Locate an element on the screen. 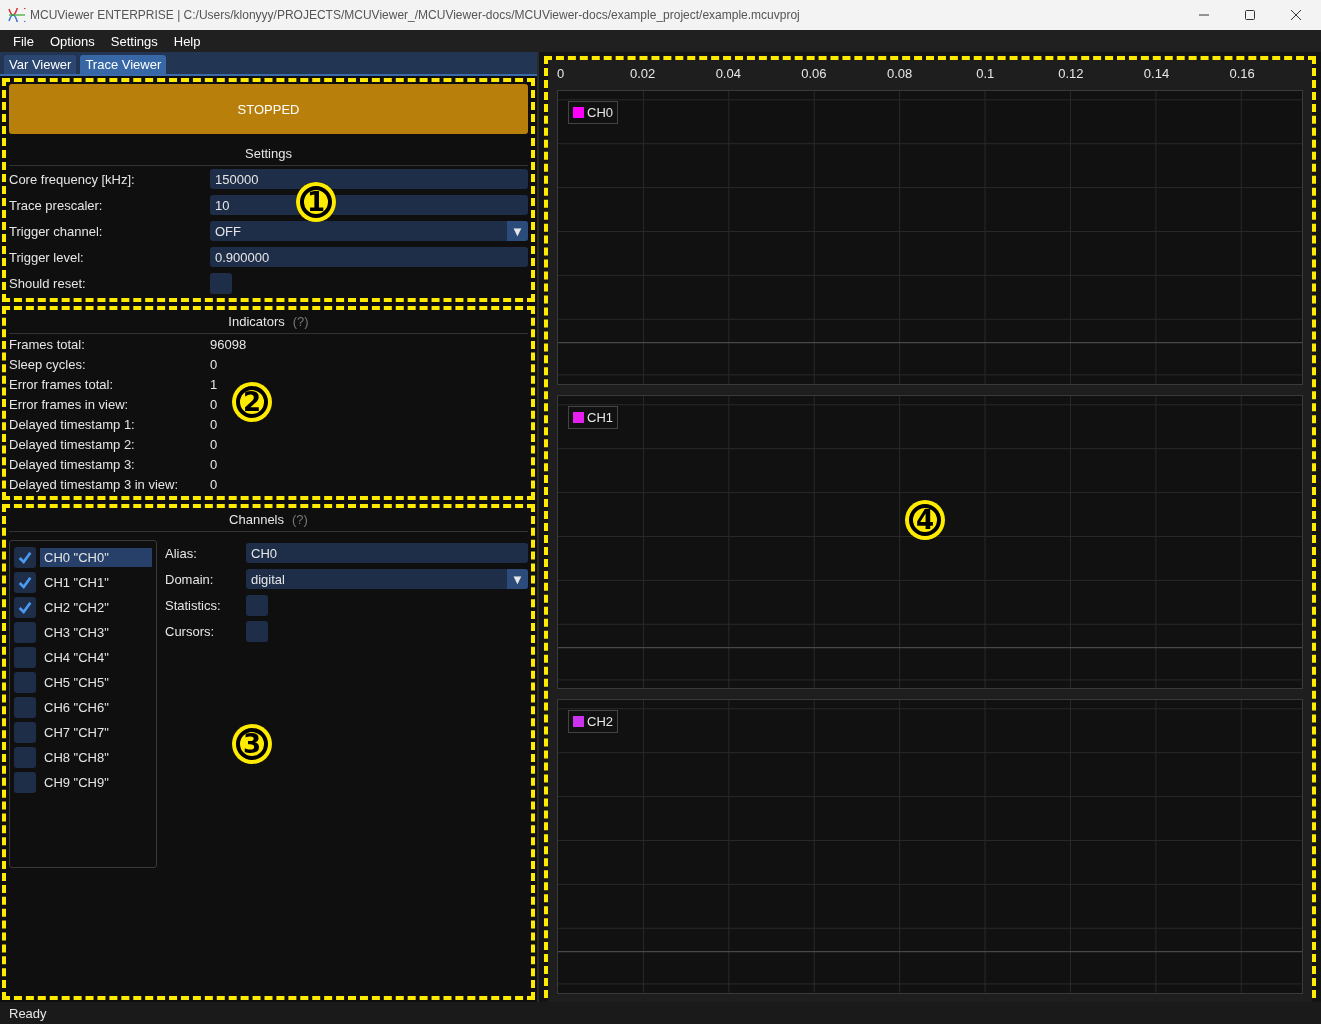 This screenshot has width=1321, height=1024. section-title: Settings is located at coordinates (268, 153).